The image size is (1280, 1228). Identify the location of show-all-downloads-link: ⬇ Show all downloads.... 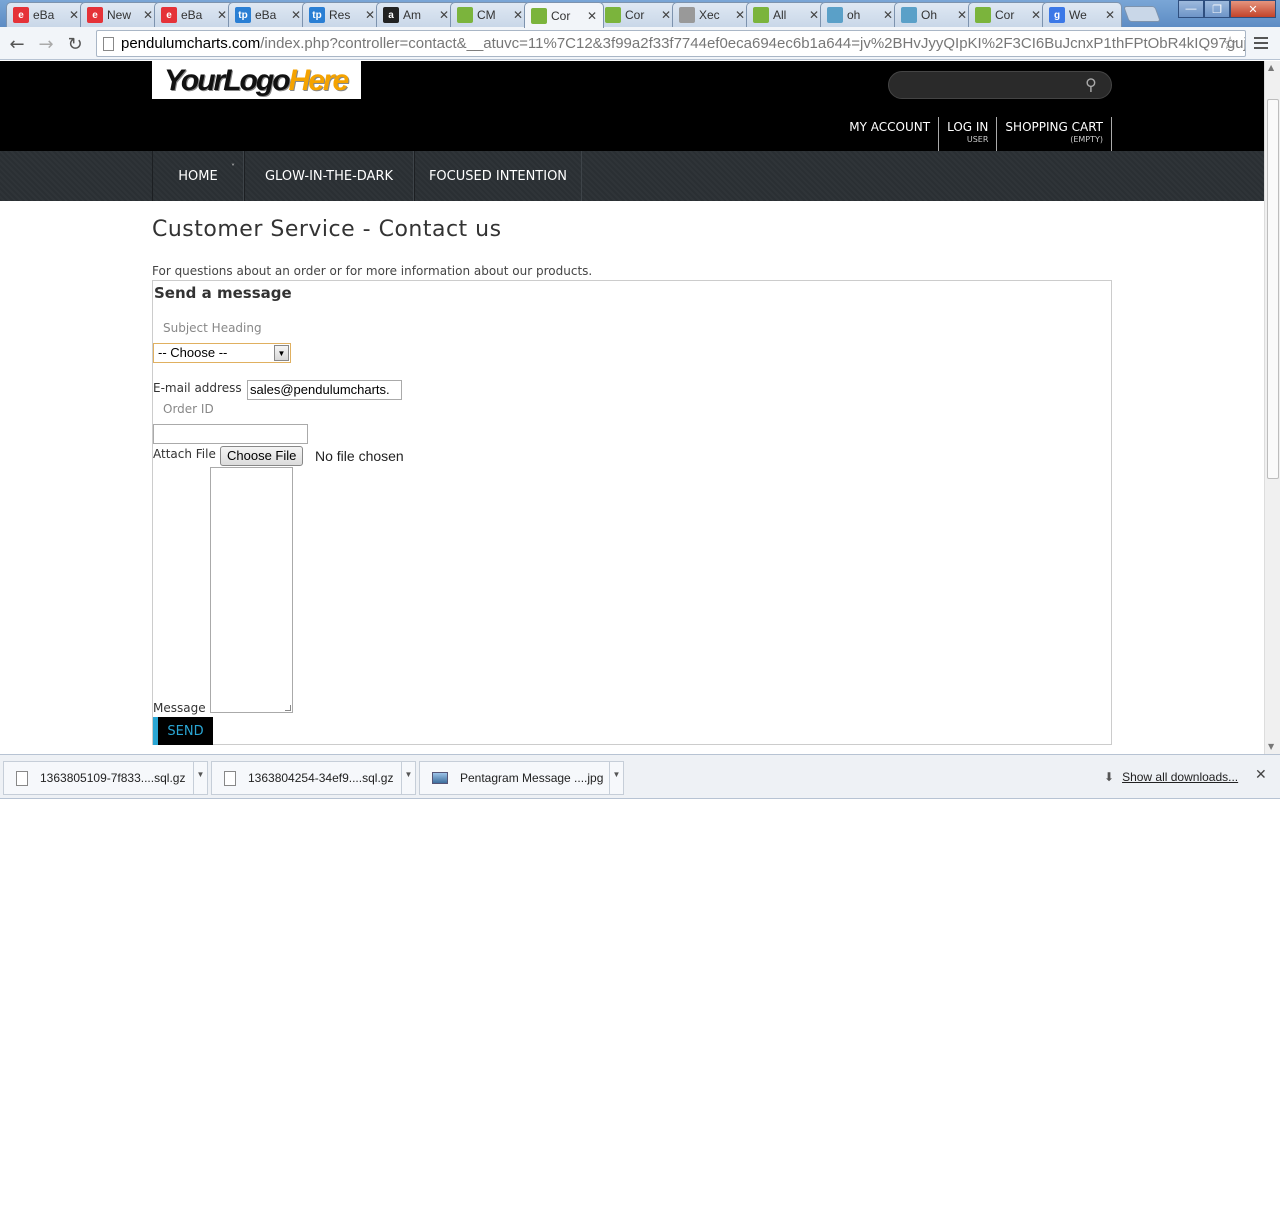
(1171, 777).